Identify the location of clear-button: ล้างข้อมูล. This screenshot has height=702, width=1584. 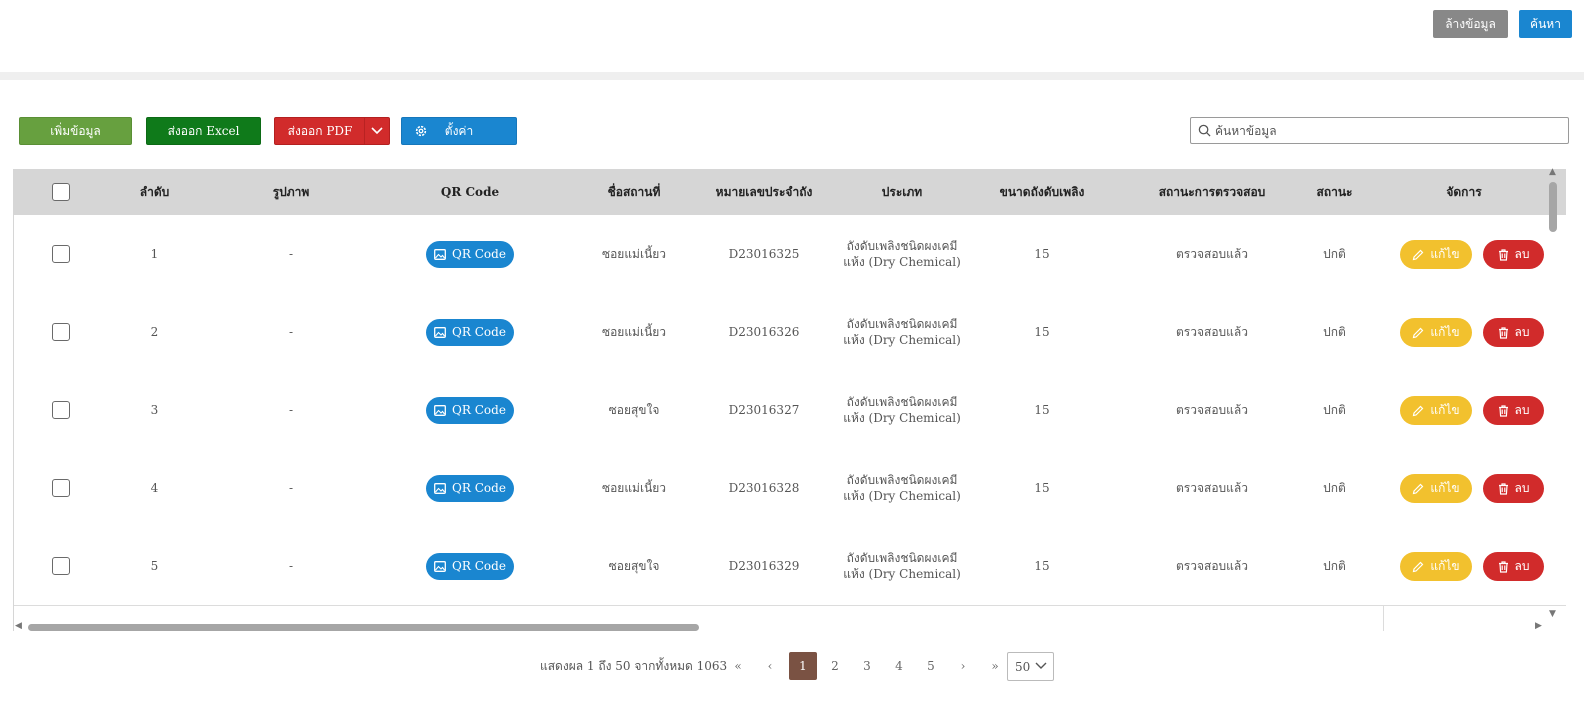
(1470, 24).